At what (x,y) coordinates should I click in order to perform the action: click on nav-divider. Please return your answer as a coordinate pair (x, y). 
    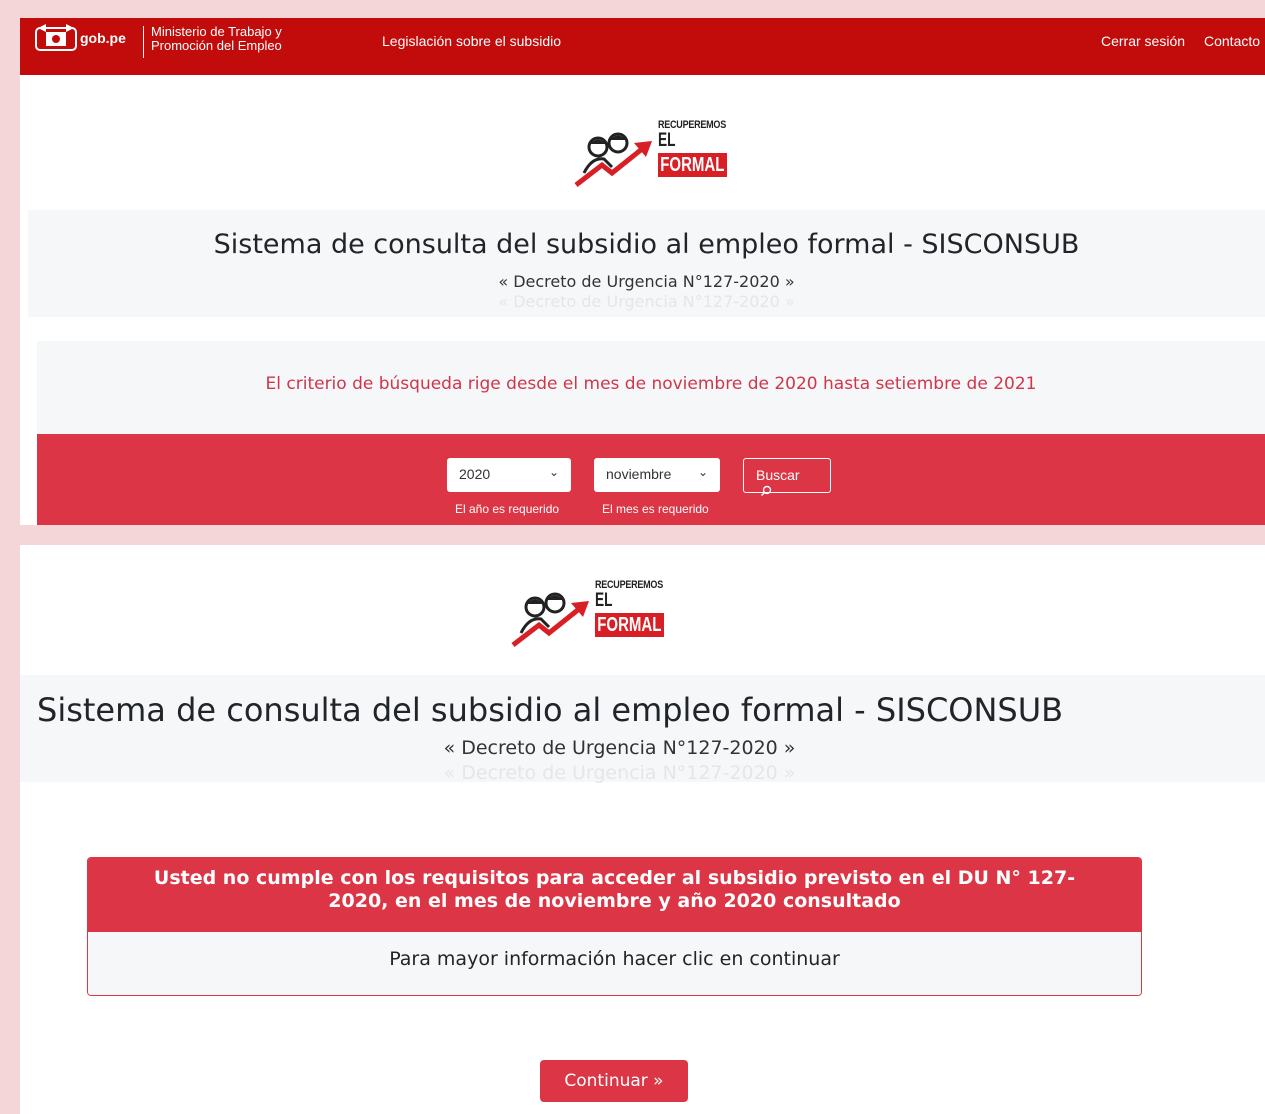
    Looking at the image, I should click on (143, 42).